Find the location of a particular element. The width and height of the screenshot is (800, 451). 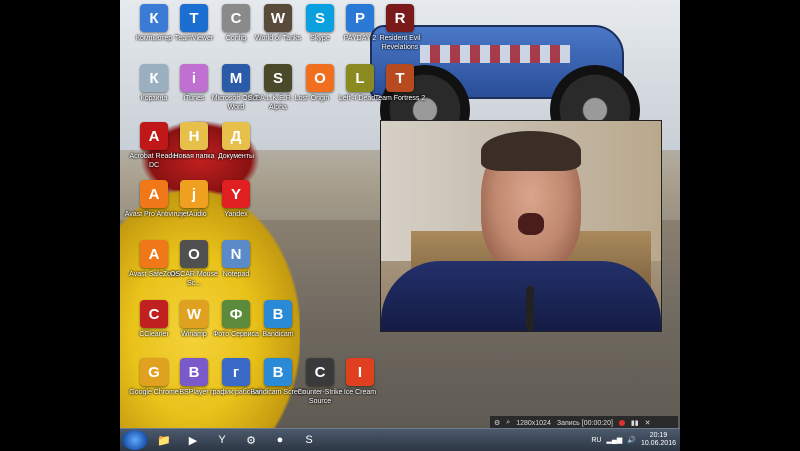

recording-status: Запись [00:00:20] is located at coordinates (584, 423).